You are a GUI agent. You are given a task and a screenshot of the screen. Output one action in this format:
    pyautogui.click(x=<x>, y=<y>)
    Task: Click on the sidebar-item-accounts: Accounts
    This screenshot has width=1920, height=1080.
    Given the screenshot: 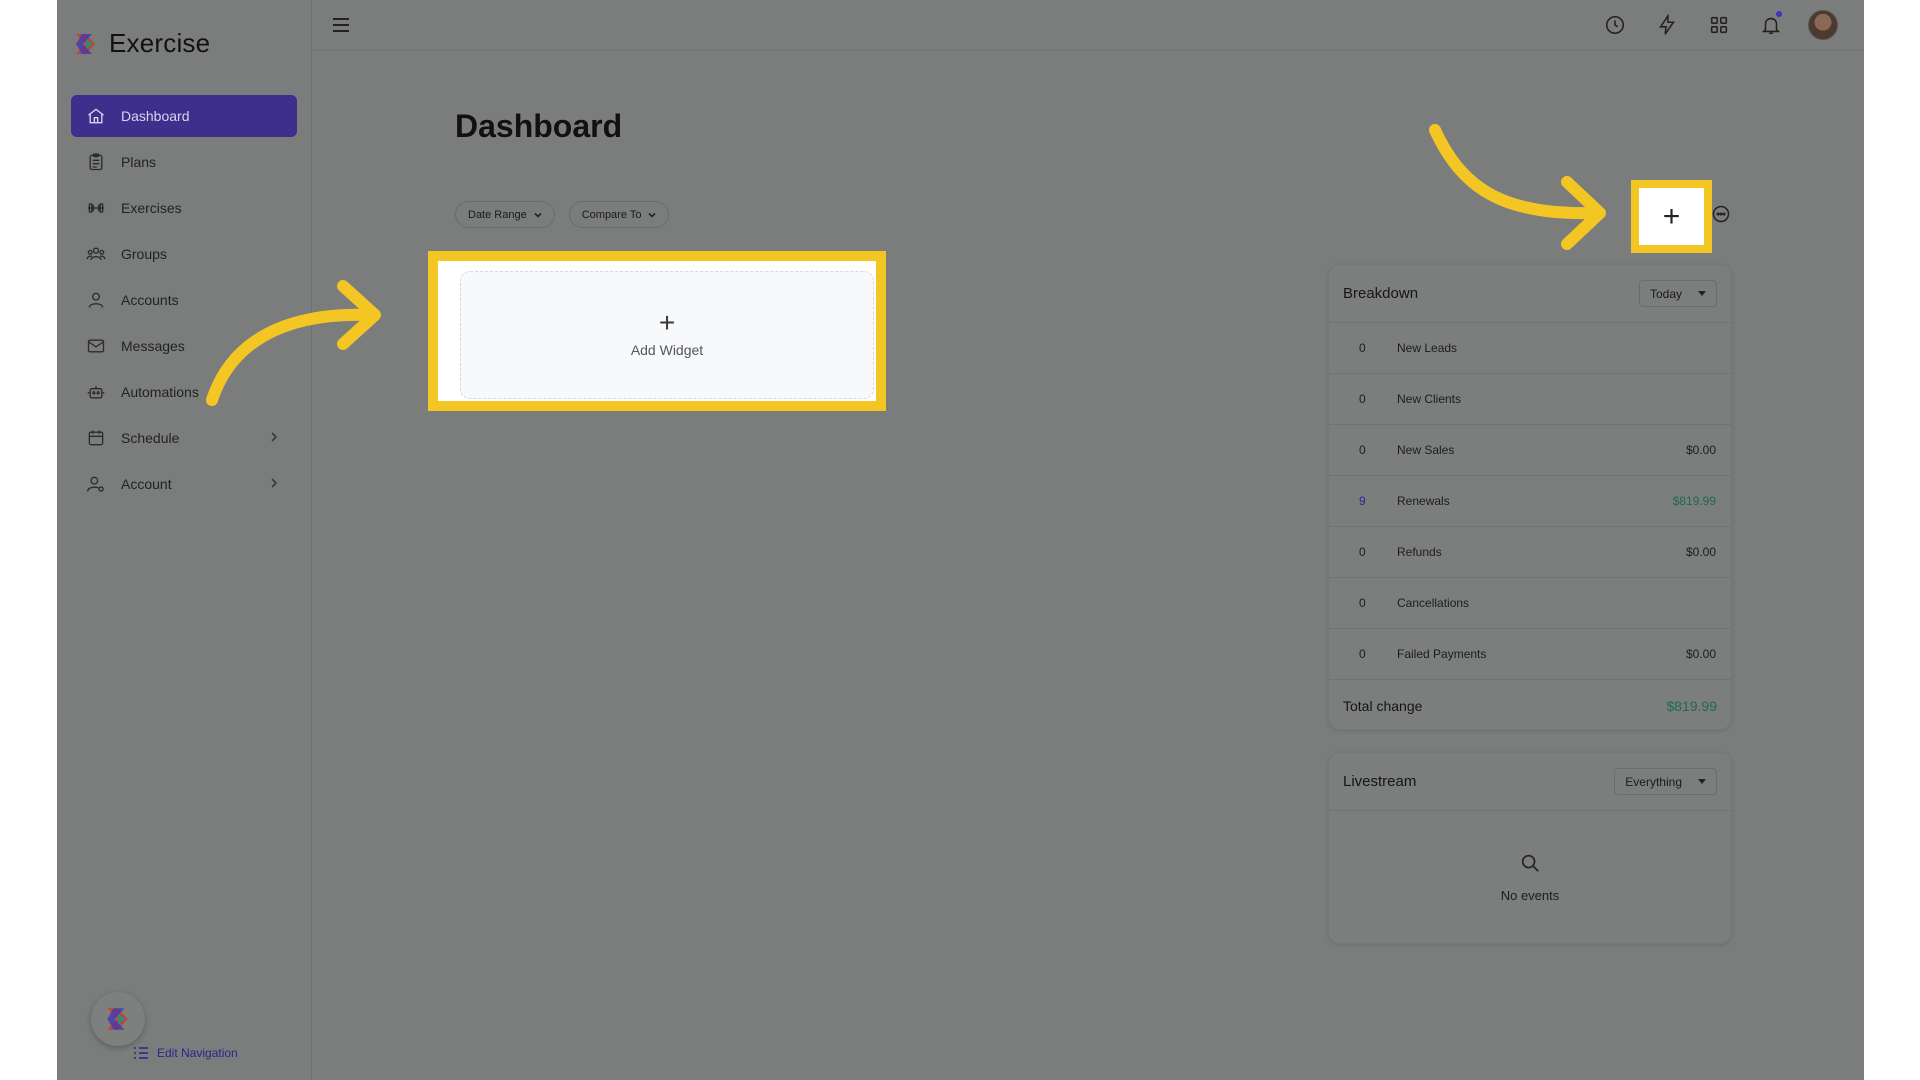 What is the action you would take?
    pyautogui.click(x=184, y=300)
    